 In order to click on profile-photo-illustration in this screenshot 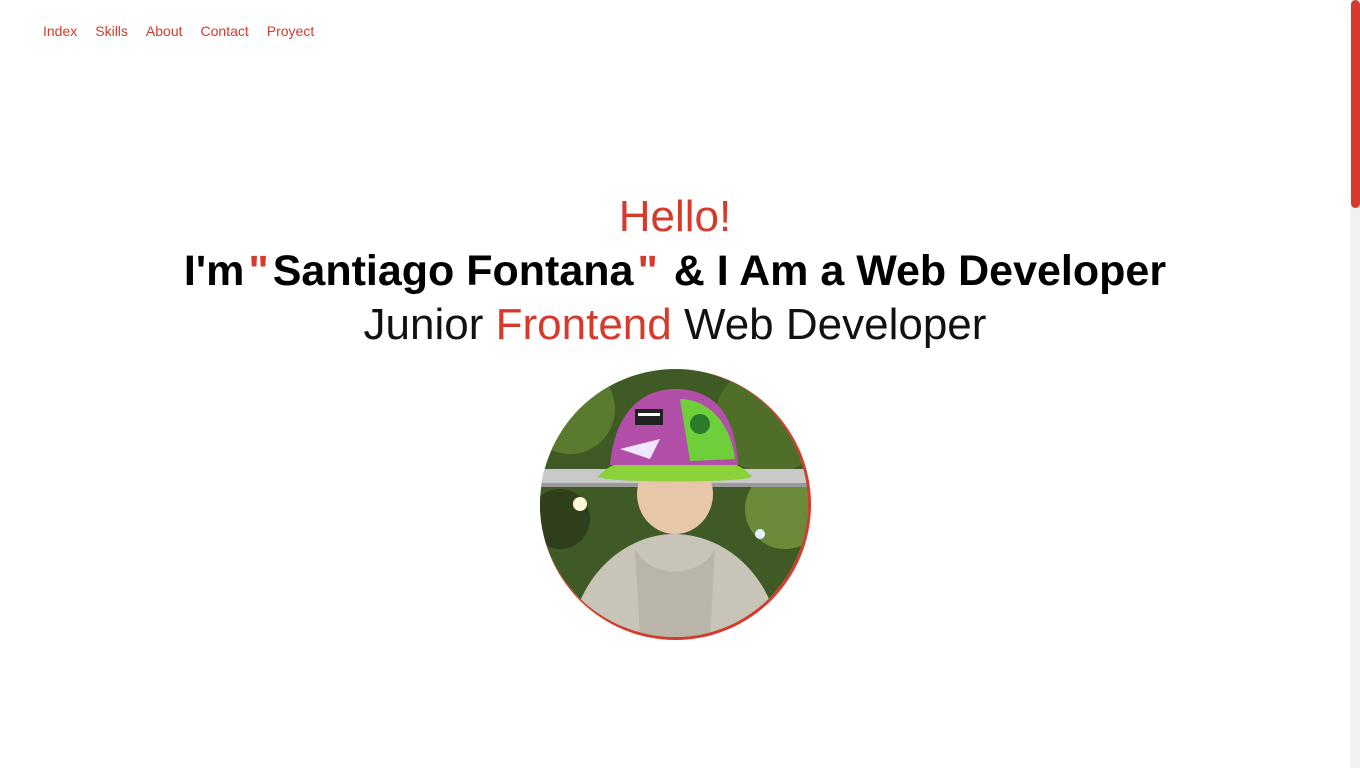, I will do `click(674, 503)`.